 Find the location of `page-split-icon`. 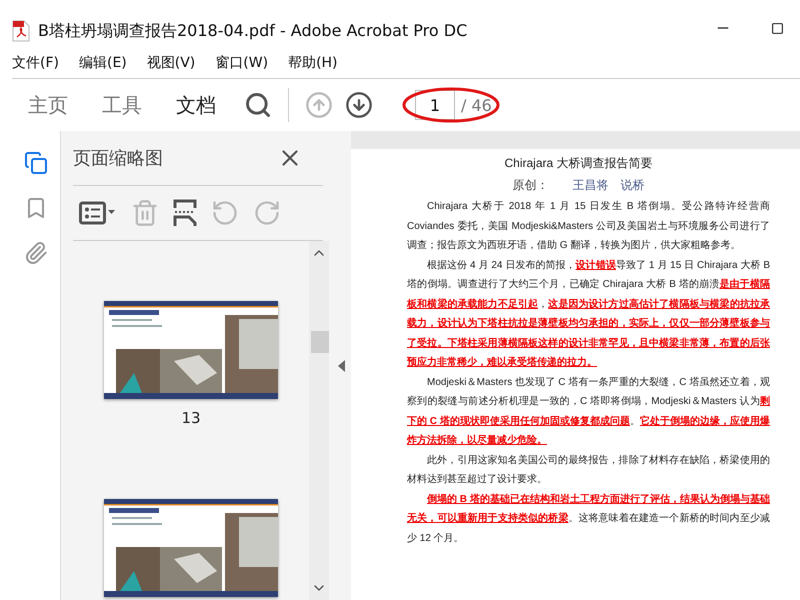

page-split-icon is located at coordinates (185, 213).